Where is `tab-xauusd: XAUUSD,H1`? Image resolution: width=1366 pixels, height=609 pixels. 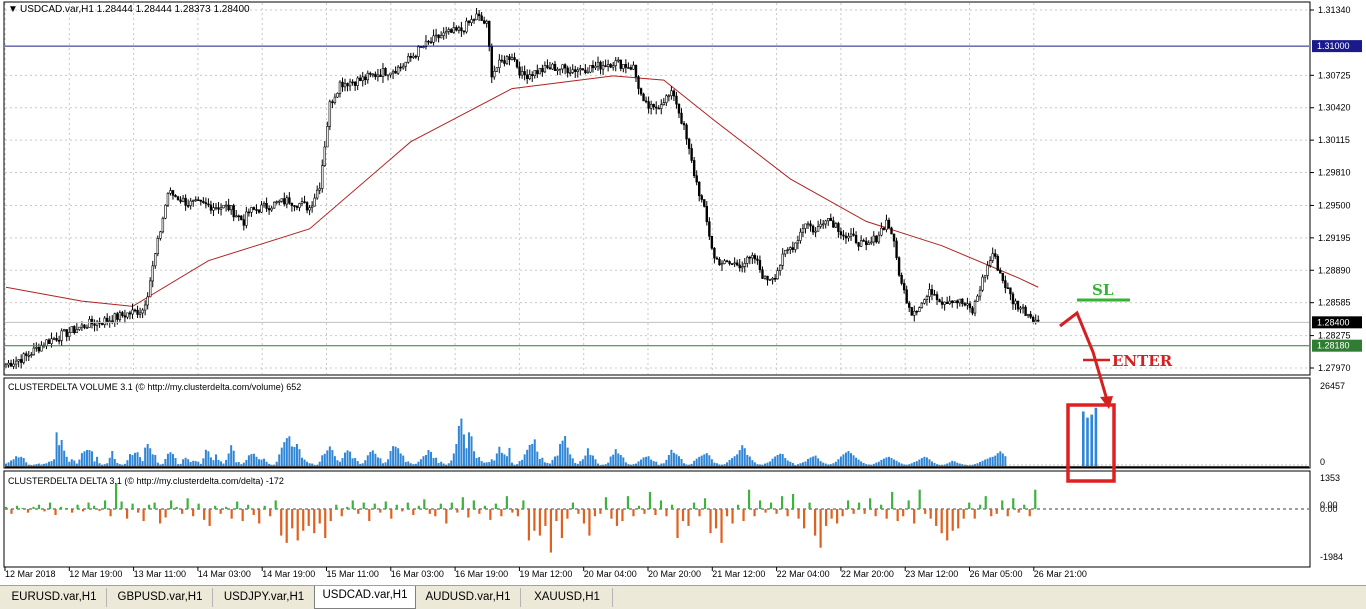
tab-xauusd: XAUUSD,H1 is located at coordinates (567, 597).